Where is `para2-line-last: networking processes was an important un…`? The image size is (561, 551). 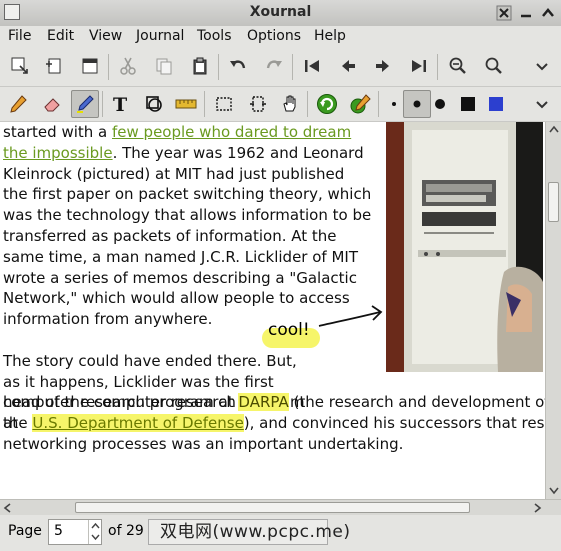
para2-line-last: networking processes was an important un… is located at coordinates (203, 443).